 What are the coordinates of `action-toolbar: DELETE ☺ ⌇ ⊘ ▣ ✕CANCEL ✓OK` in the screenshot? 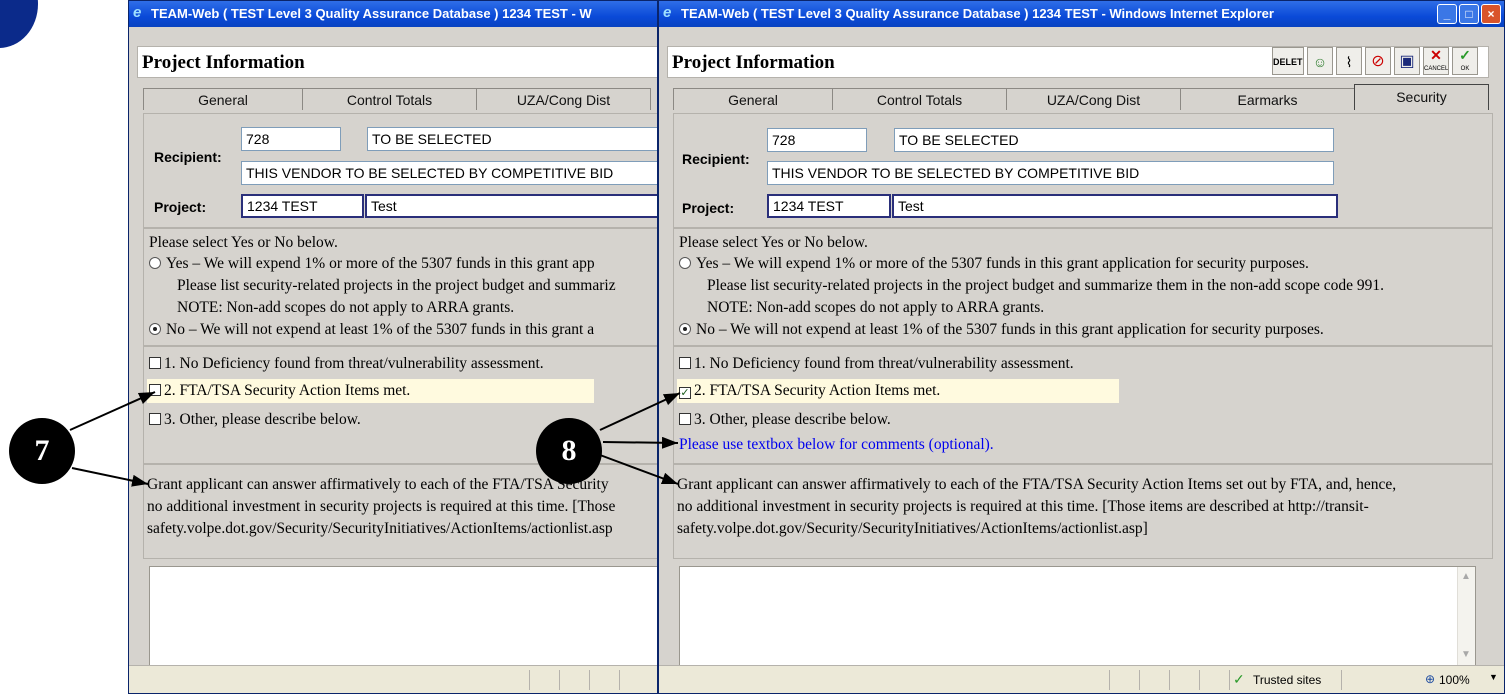 It's located at (1375, 61).